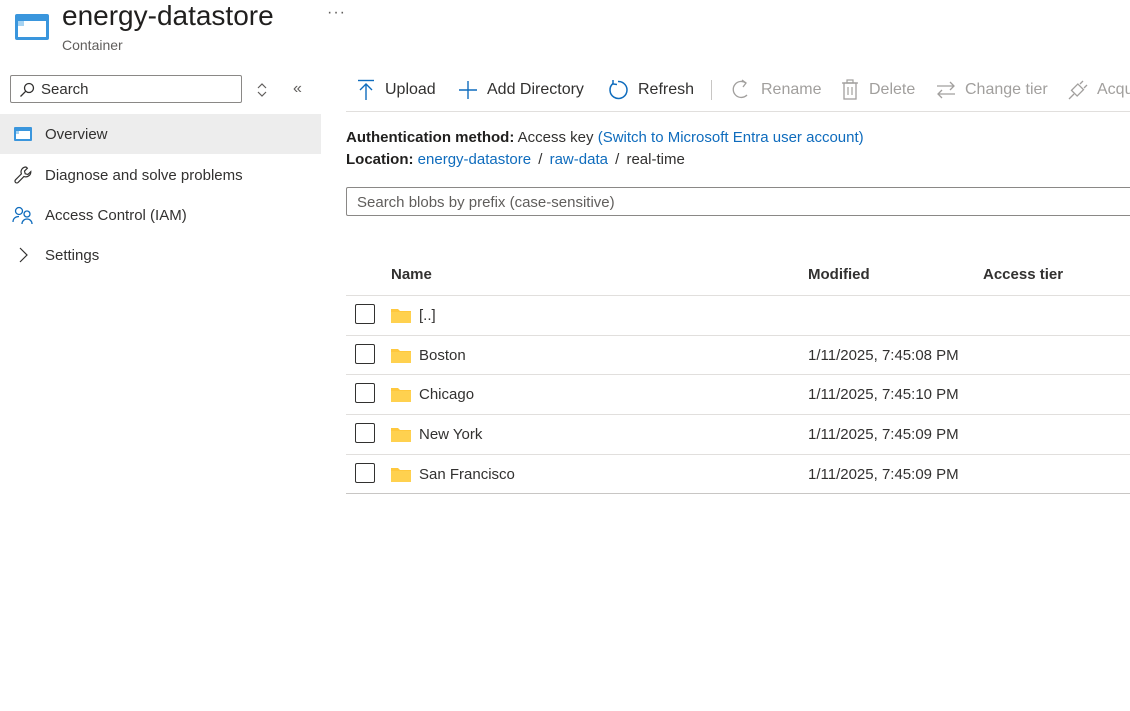 The height and width of the screenshot is (711, 1130). Describe the element at coordinates (1113, 89) in the screenshot. I see `acquire-lease-label: Acqu` at that location.